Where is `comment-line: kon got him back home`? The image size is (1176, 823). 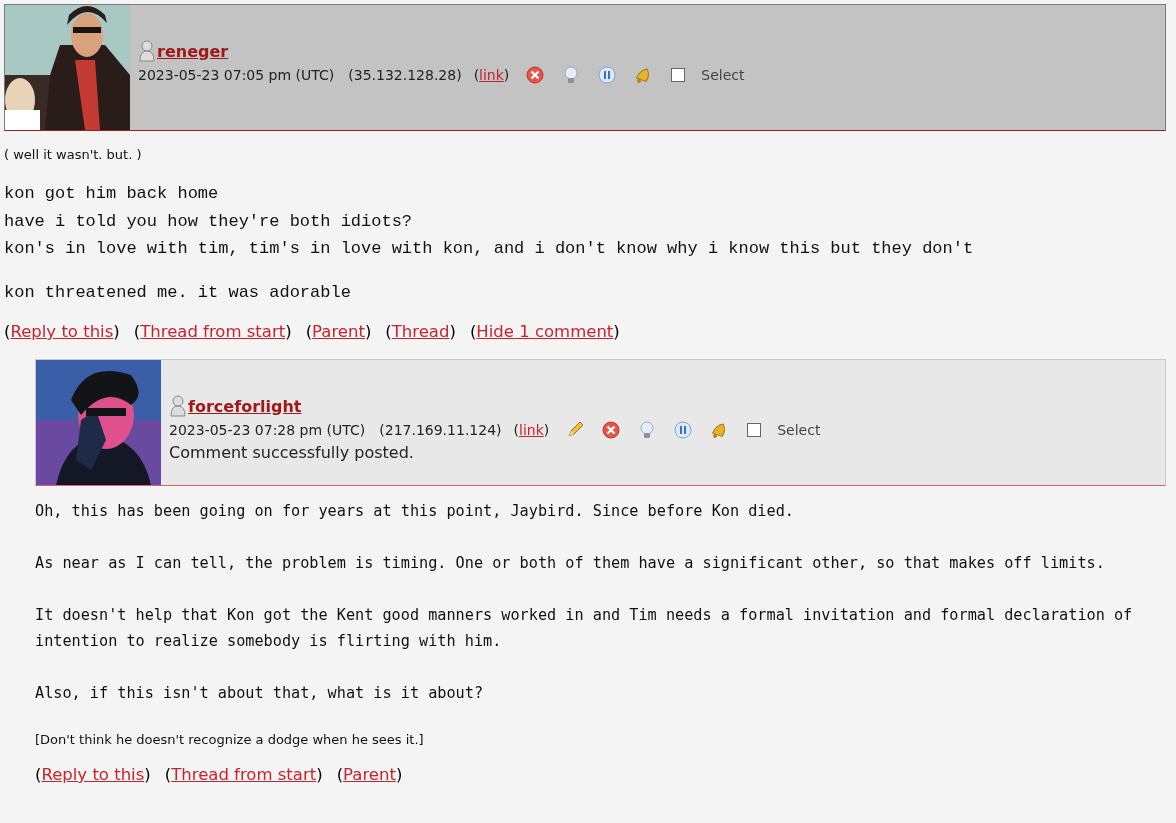
comment-line: kon got him back home is located at coordinates (112, 194).